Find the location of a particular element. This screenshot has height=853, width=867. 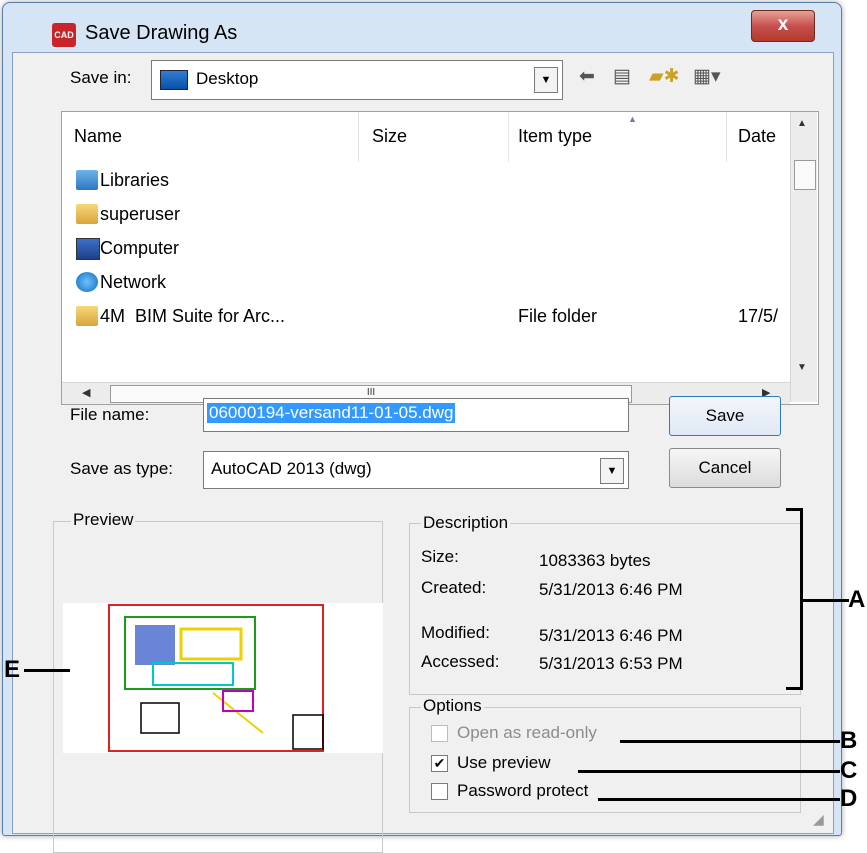

libraries-icon is located at coordinates (87, 180).